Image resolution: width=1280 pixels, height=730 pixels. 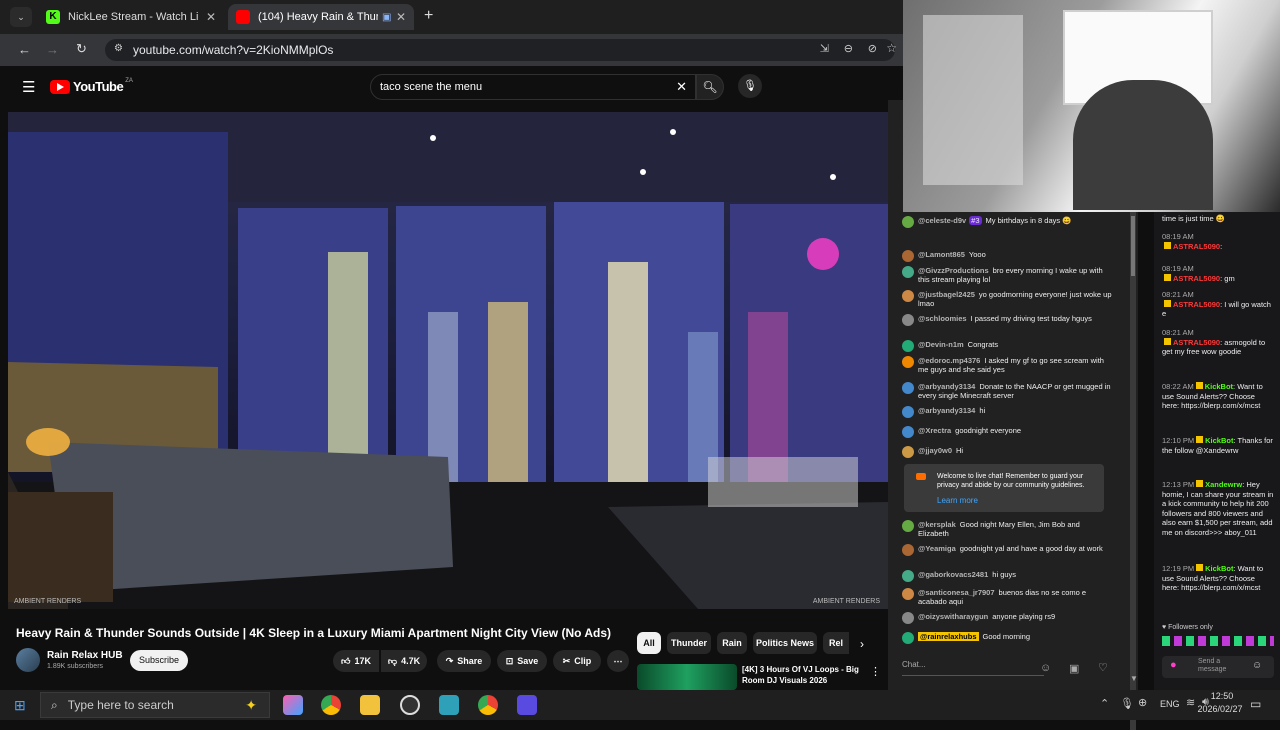 What do you see at coordinates (750, 86) in the screenshot?
I see `voice-search-button: 🎙︎` at bounding box center [750, 86].